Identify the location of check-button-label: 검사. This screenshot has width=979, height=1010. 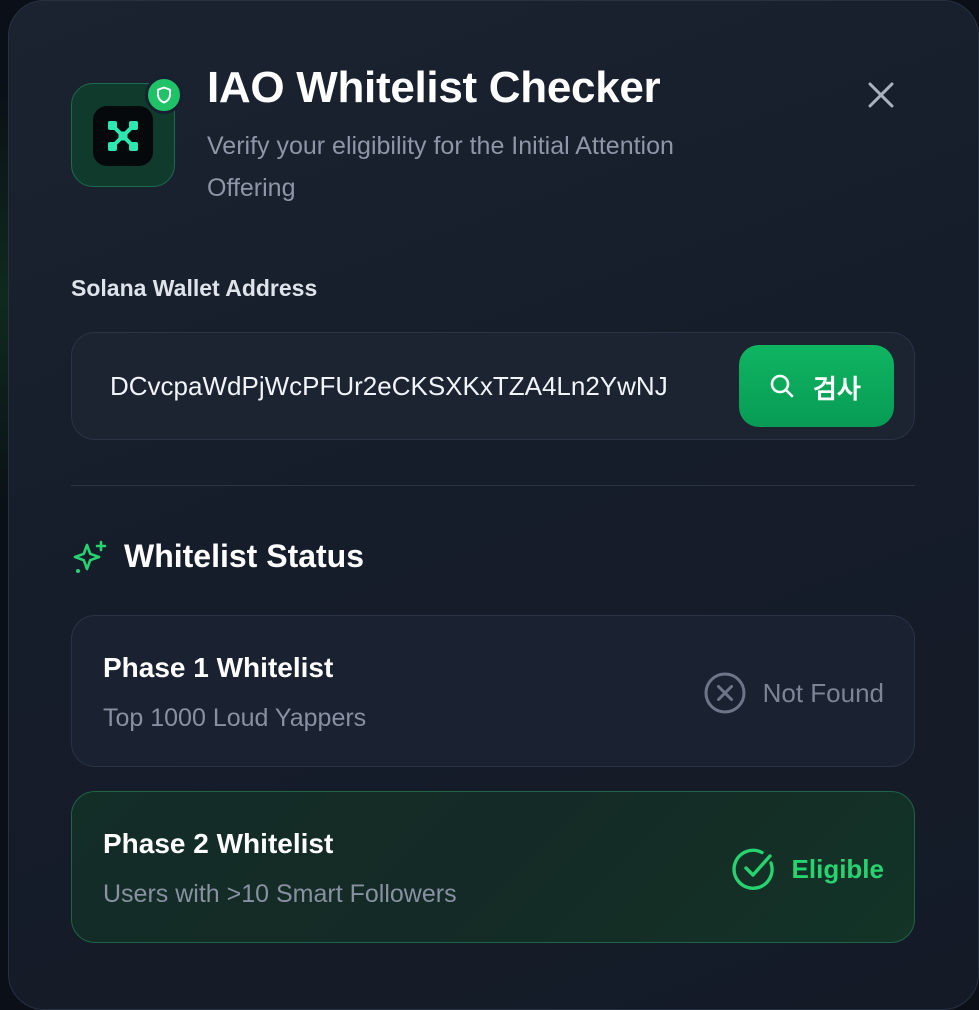
(837, 390).